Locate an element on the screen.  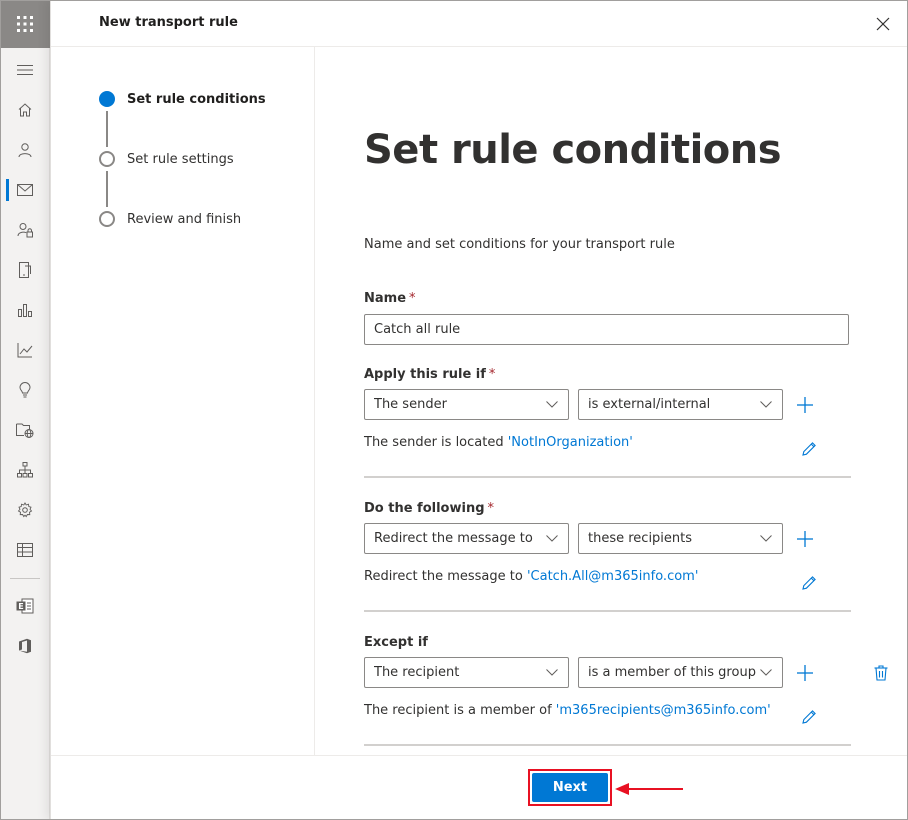
reports-icon is located at coordinates (25, 310).